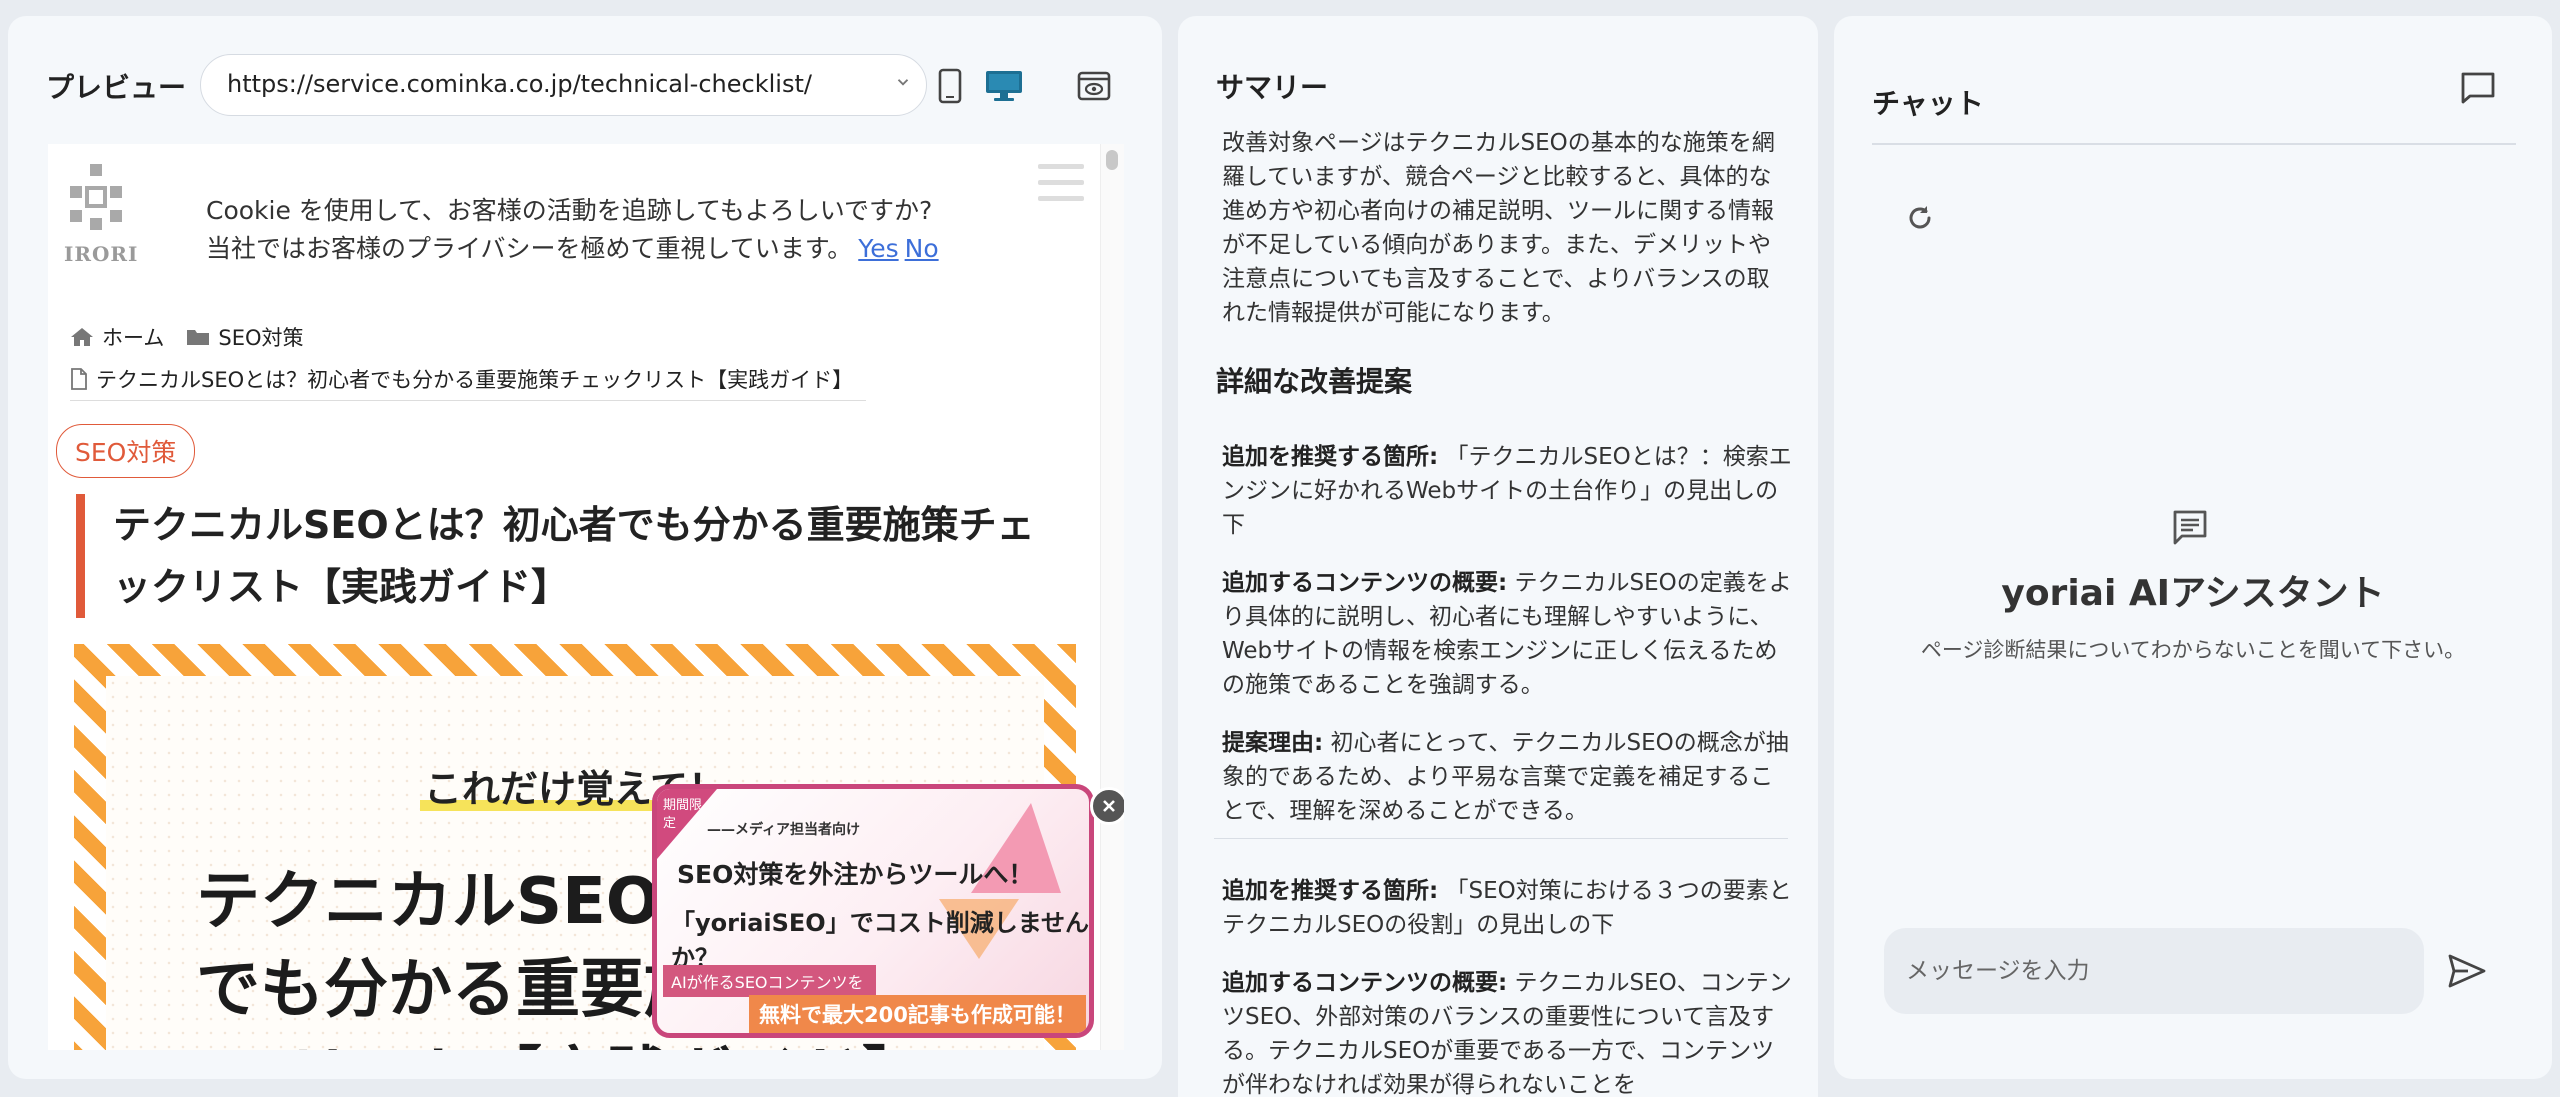 Image resolution: width=2560 pixels, height=1097 pixels. I want to click on assistant-name: yoriai AIアシスタント, so click(2193, 593).